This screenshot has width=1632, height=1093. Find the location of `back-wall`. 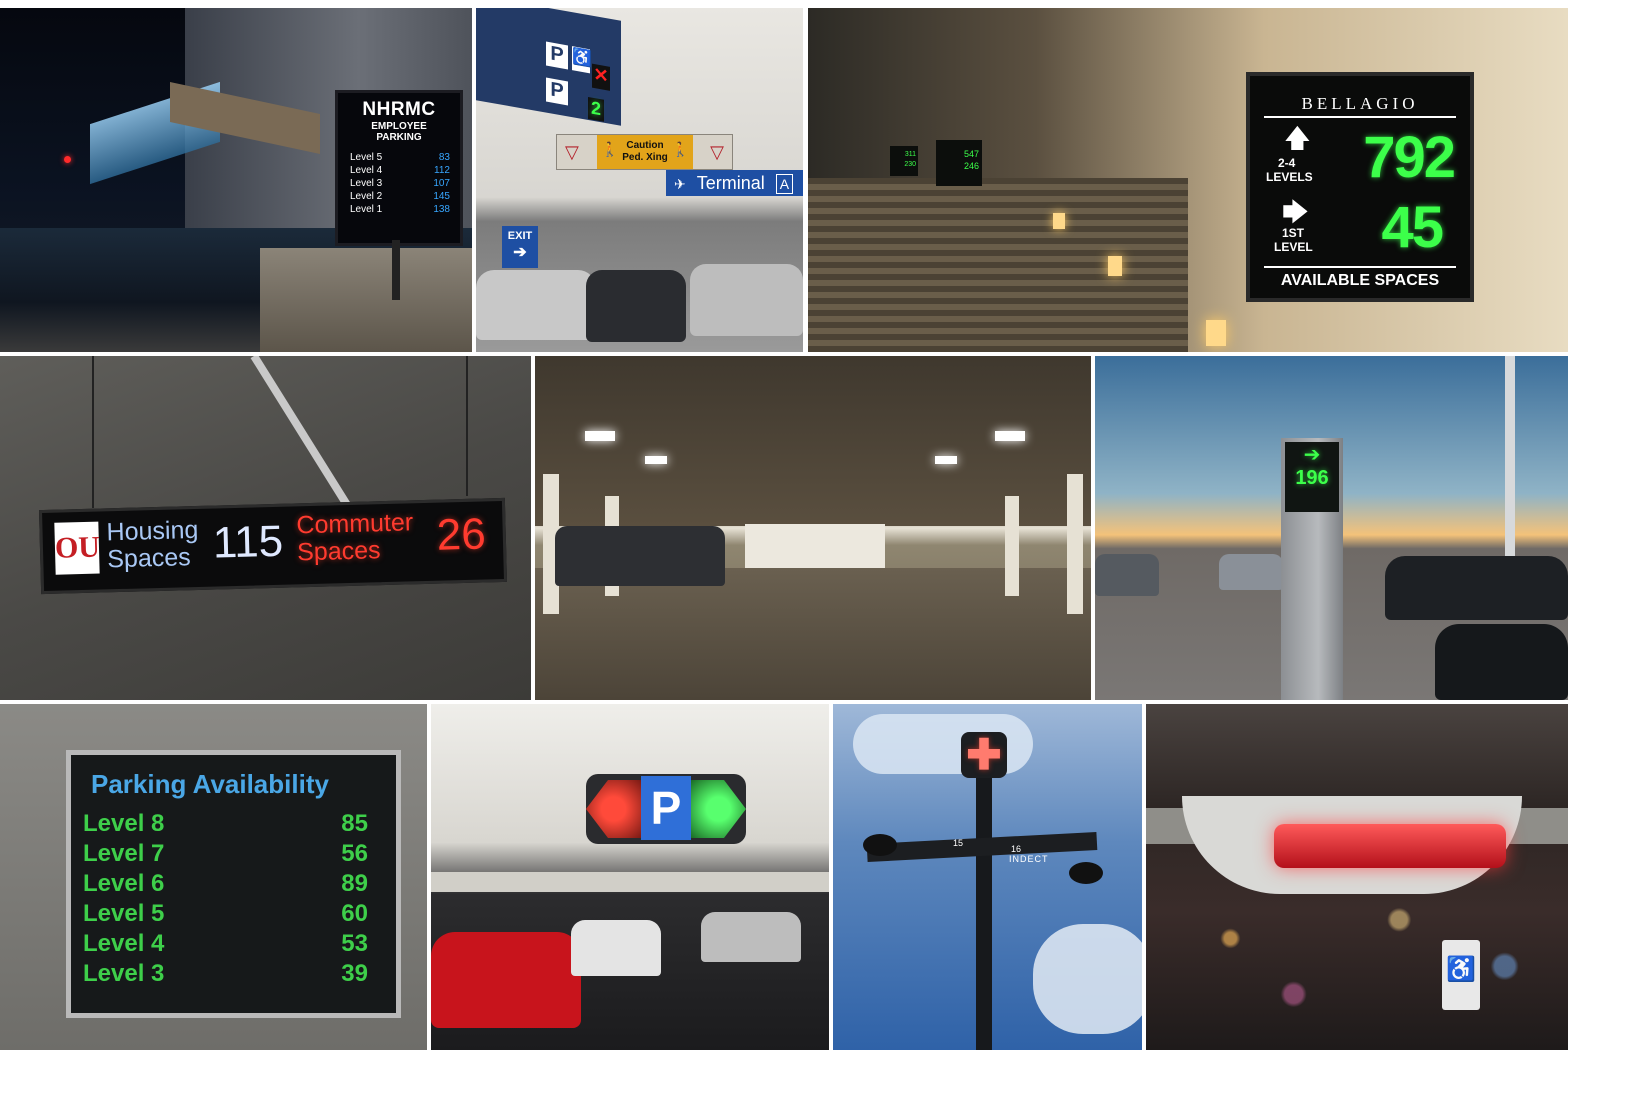

back-wall is located at coordinates (815, 546).